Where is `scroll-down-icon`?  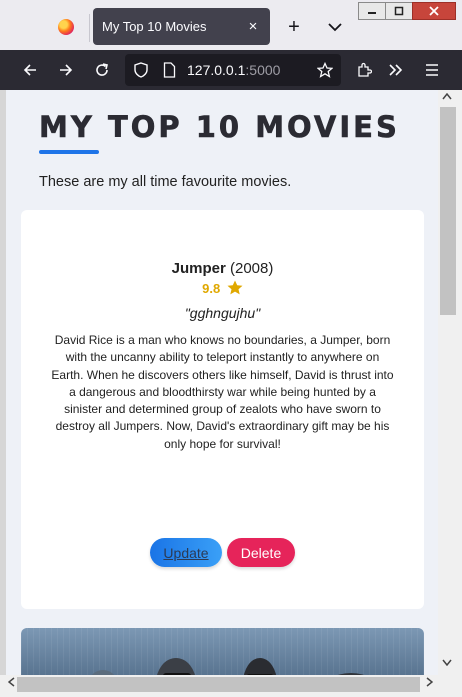 scroll-down-icon is located at coordinates (447, 663).